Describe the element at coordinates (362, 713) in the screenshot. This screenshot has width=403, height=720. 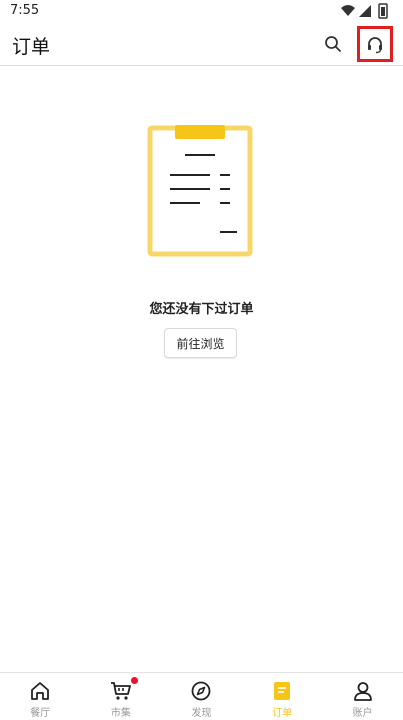
I see `tab-label: 账户` at that location.